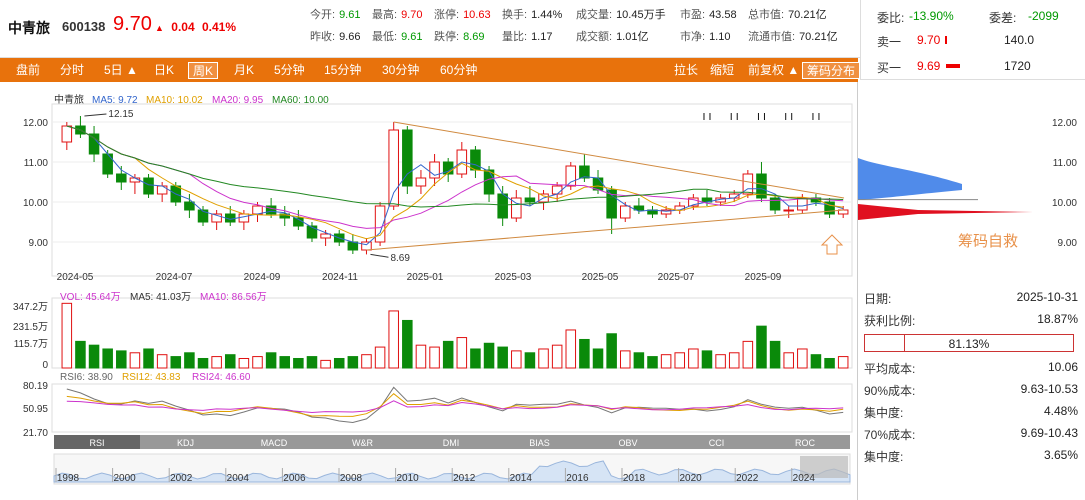 The width and height of the screenshot is (1085, 500). I want to click on indicator-tab: RSI, so click(96, 443).